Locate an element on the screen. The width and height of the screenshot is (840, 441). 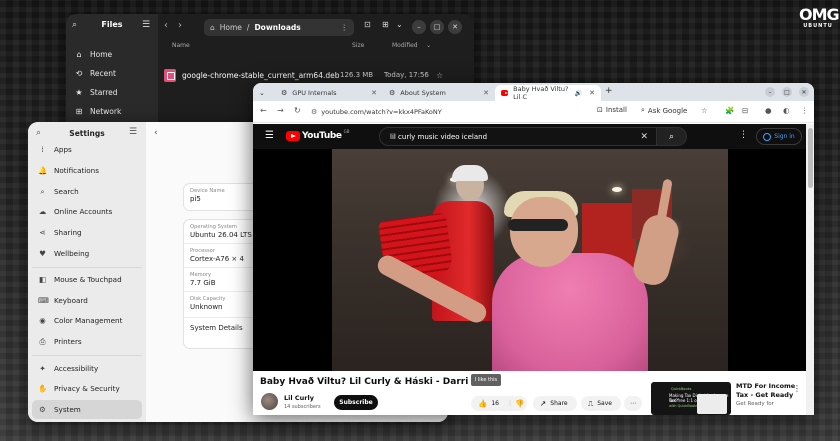
tab-about-system: ⚙ About System ✕ is located at coordinates (439, 93).